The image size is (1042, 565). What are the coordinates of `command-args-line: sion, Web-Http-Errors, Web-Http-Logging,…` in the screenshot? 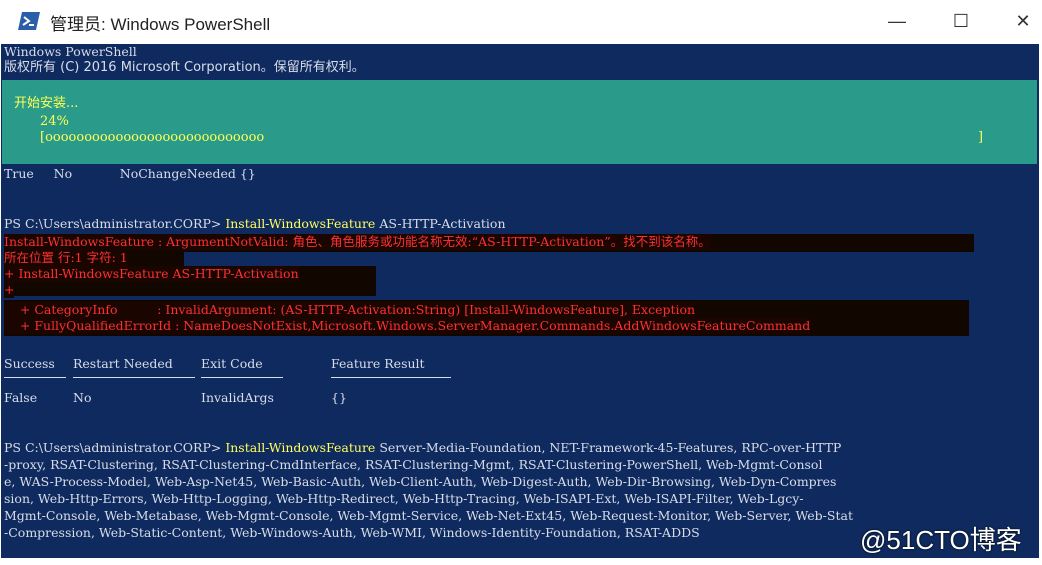 It's located at (404, 498).